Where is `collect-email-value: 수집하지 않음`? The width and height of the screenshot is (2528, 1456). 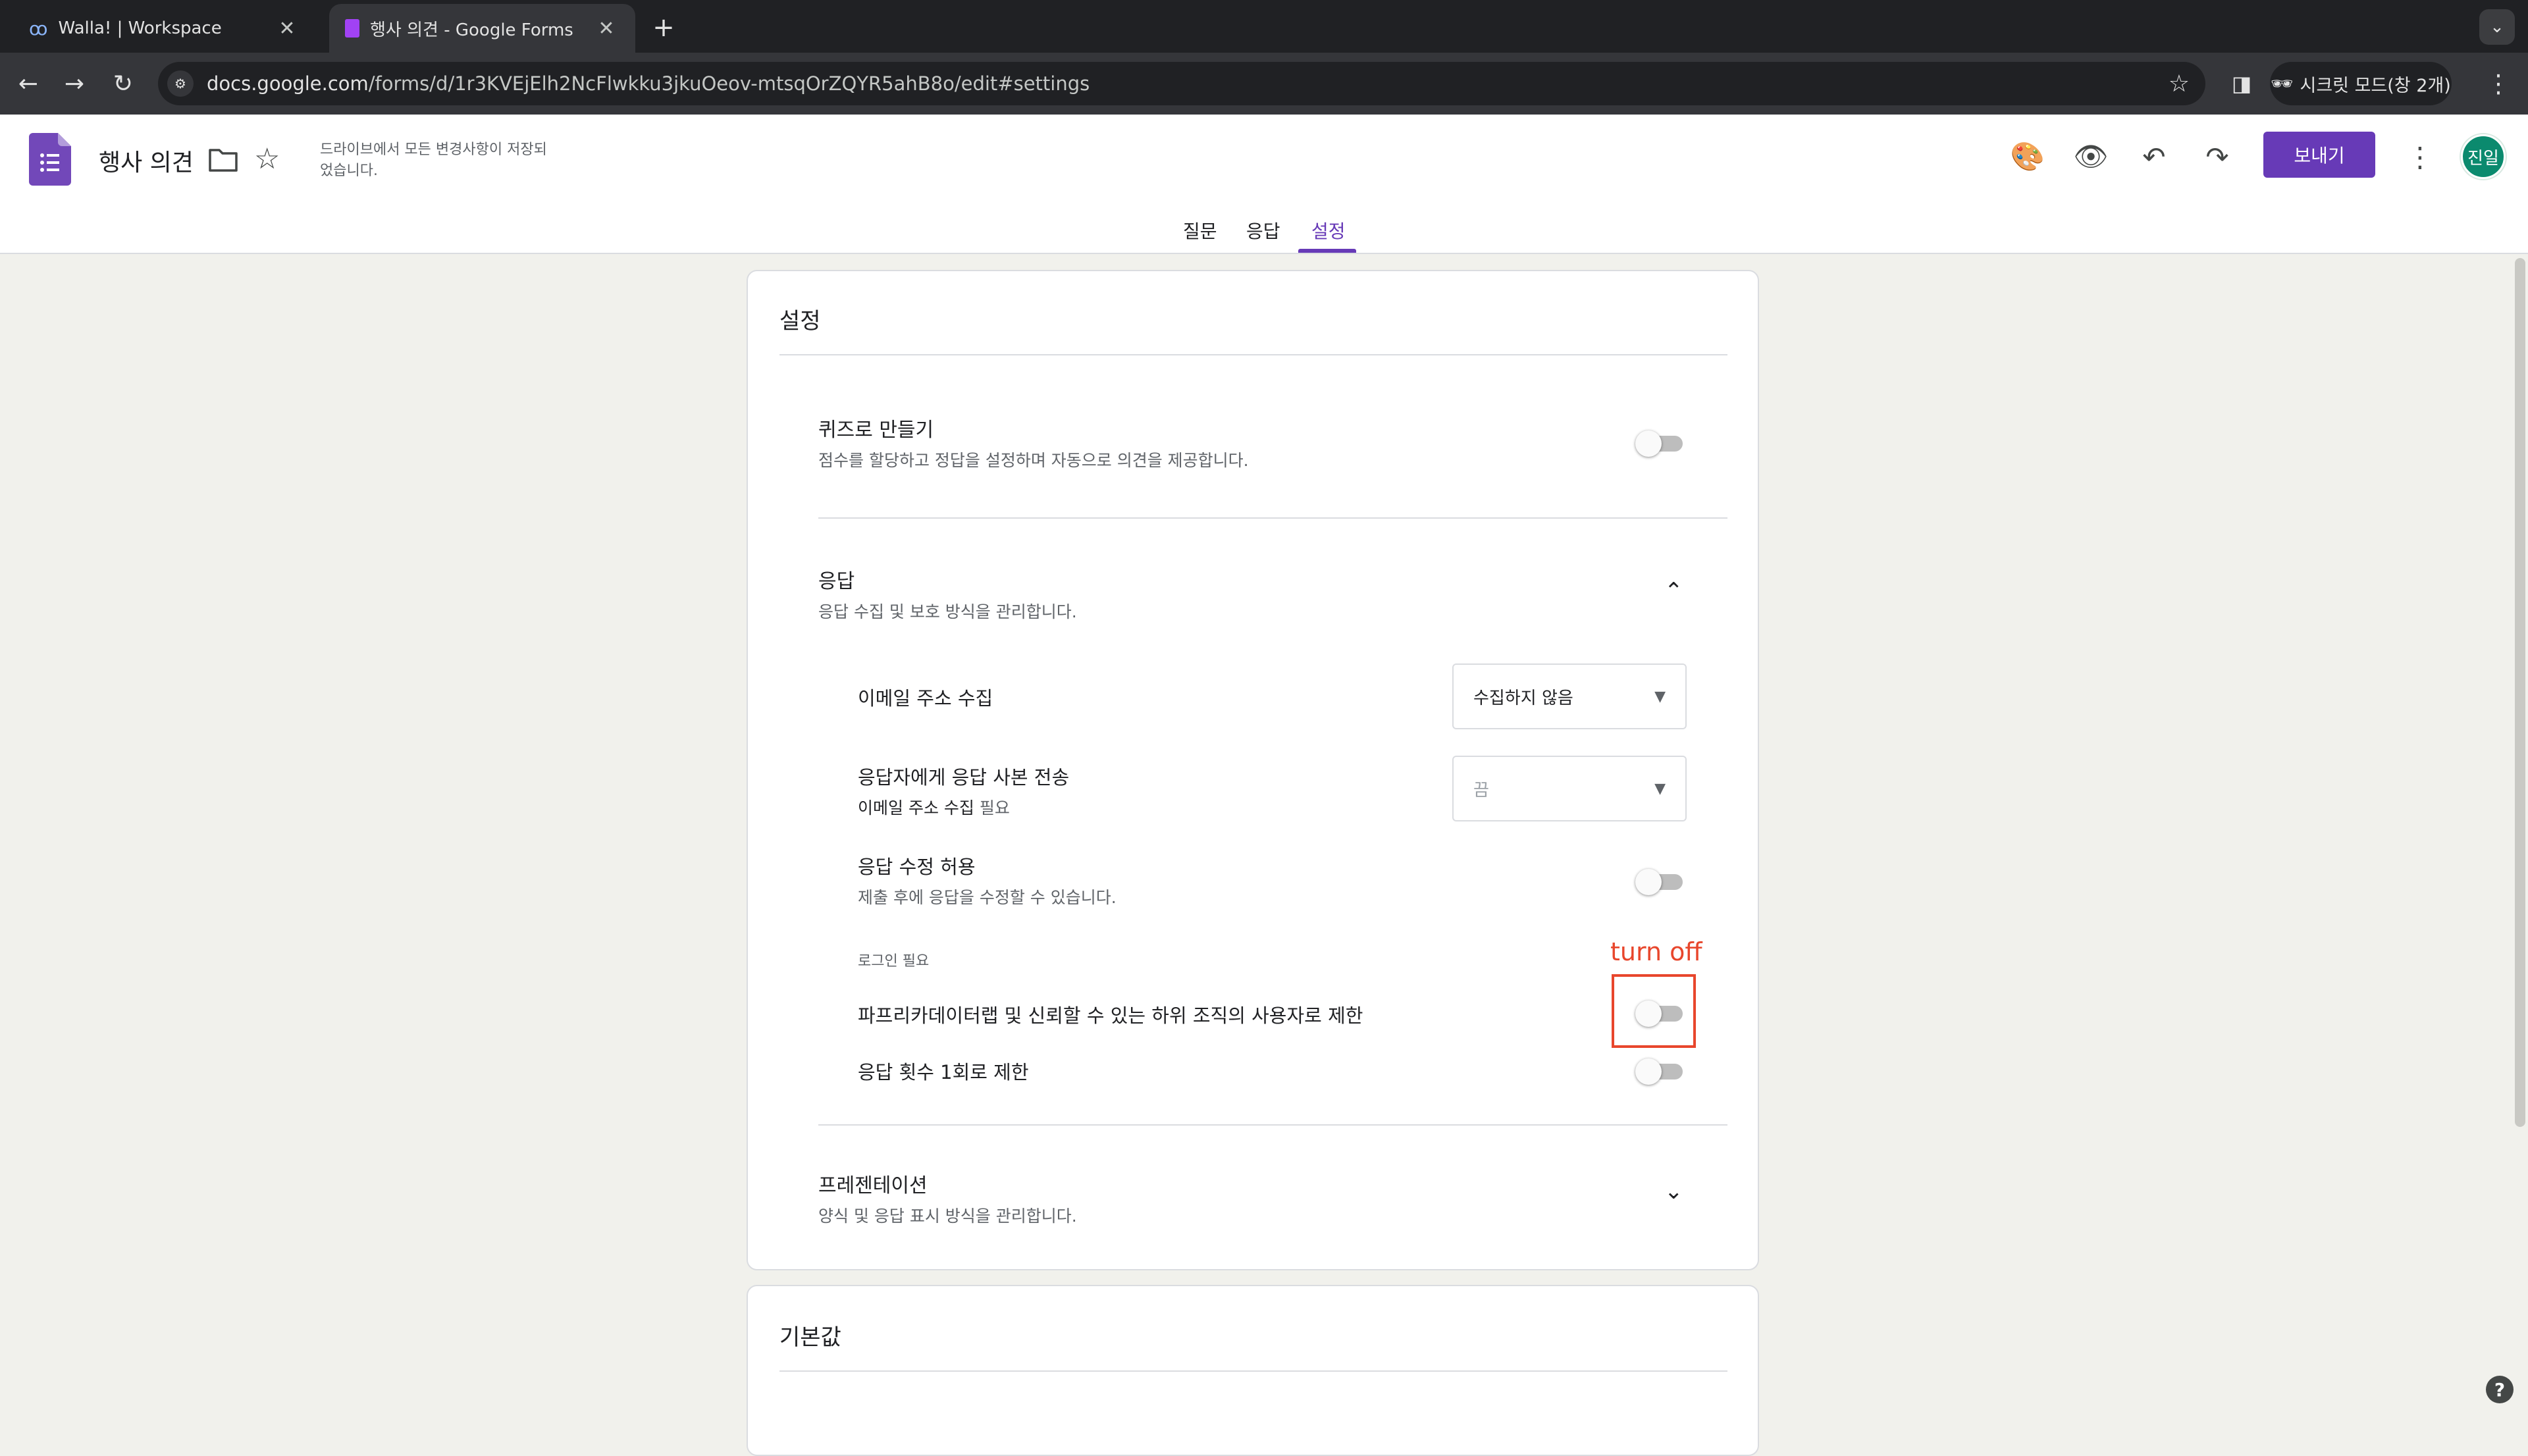 collect-email-value: 수집하지 않음 is located at coordinates (1523, 698).